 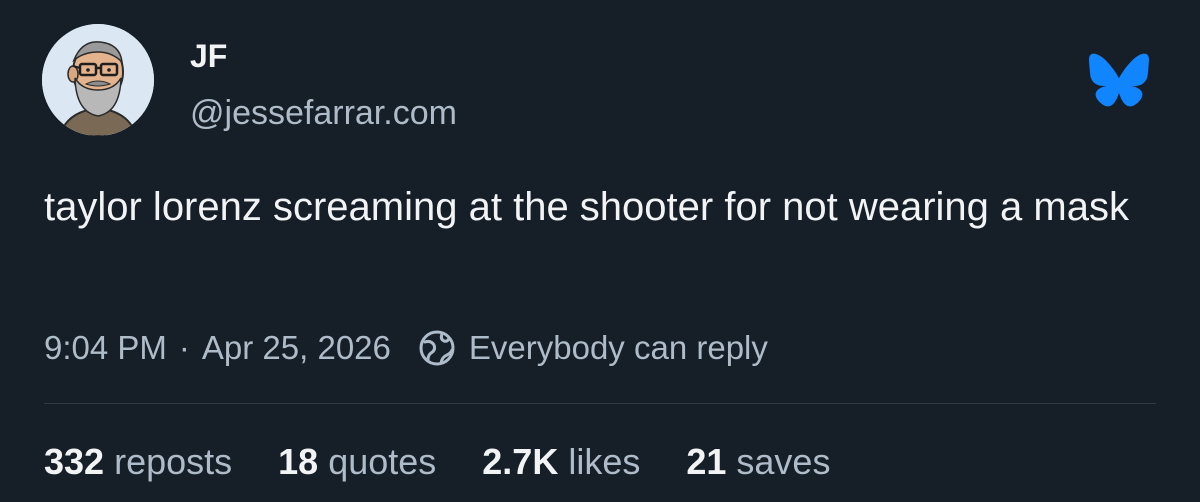 I want to click on globe-icon, so click(x=437, y=348).